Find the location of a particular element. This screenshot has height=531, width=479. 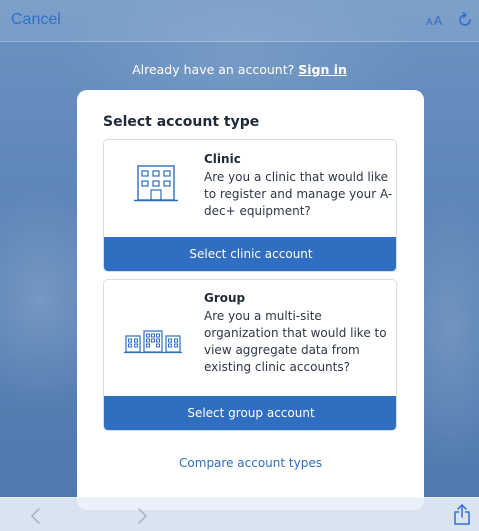

clinic-title: Clinic is located at coordinates (222, 159).